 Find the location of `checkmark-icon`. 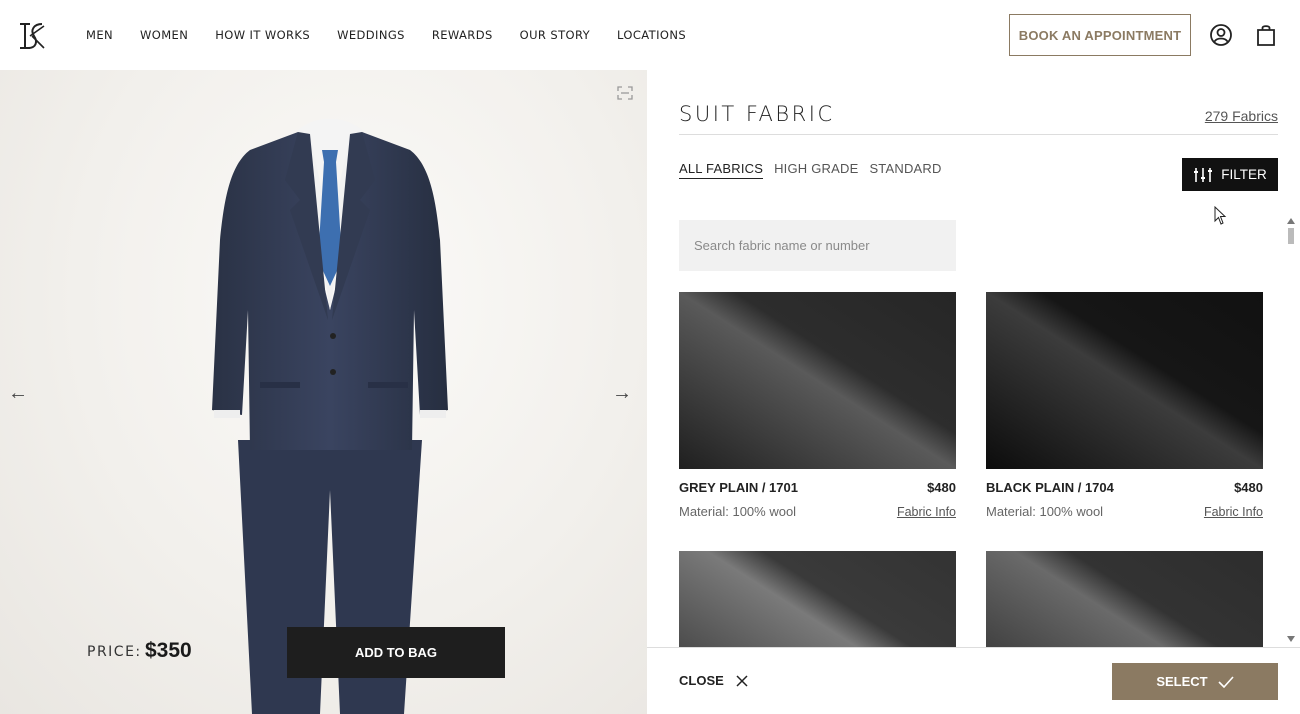

checkmark-icon is located at coordinates (1226, 681).